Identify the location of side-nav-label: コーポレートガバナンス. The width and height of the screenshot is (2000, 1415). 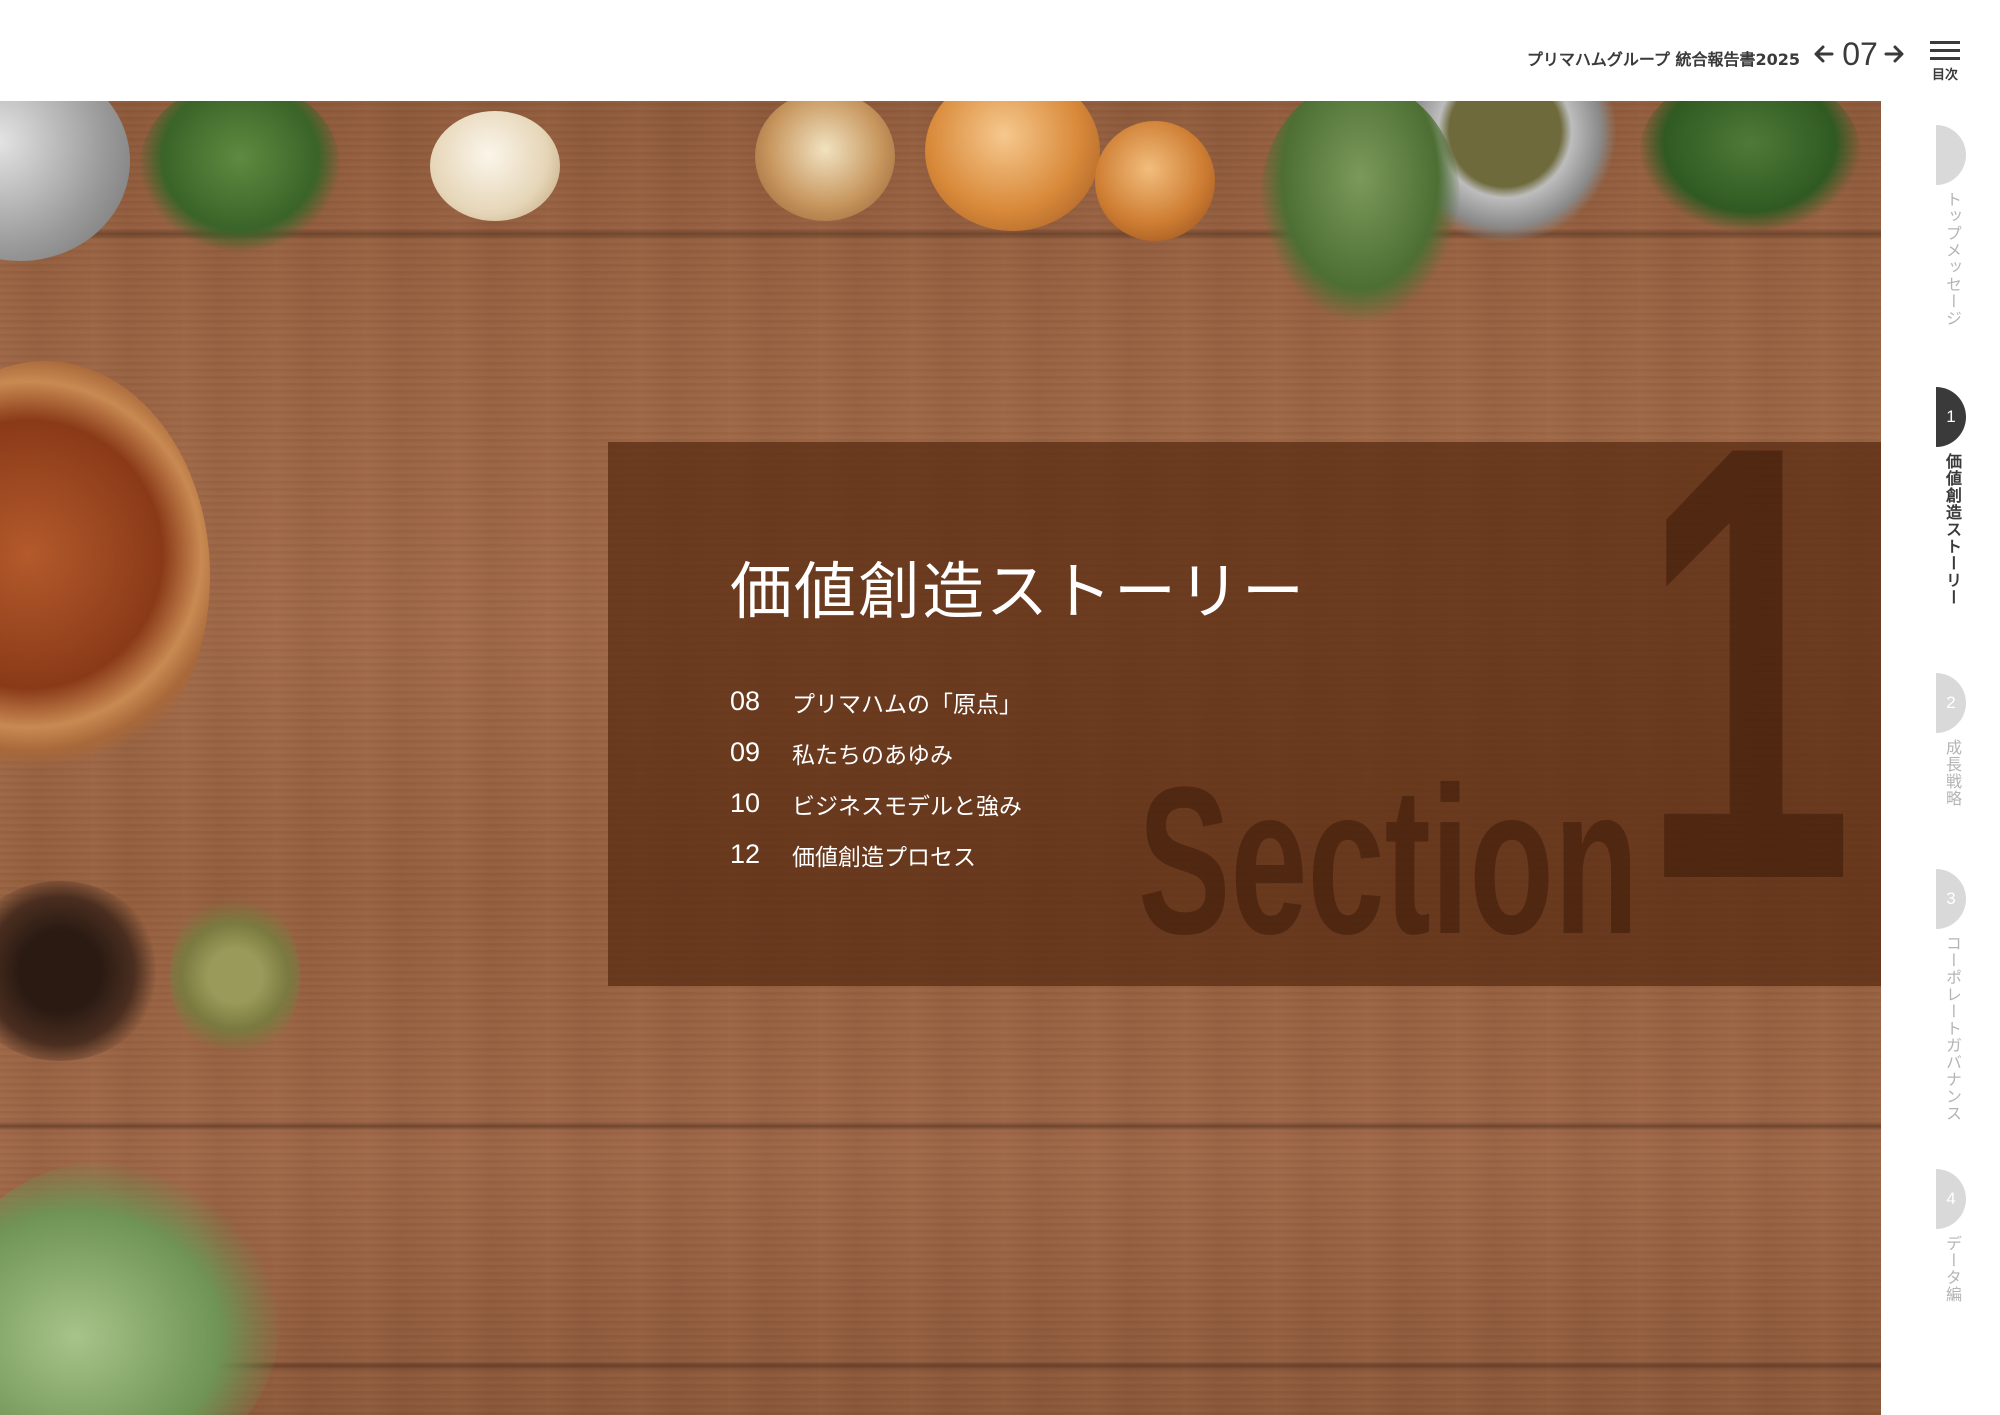
(1952, 1028).